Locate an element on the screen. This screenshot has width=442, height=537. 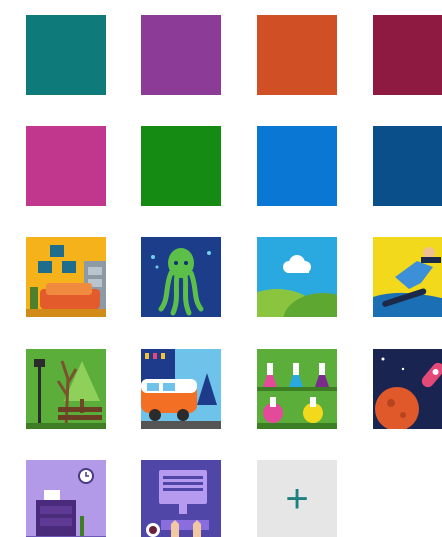
picture-snowboarder is located at coordinates (407, 277).